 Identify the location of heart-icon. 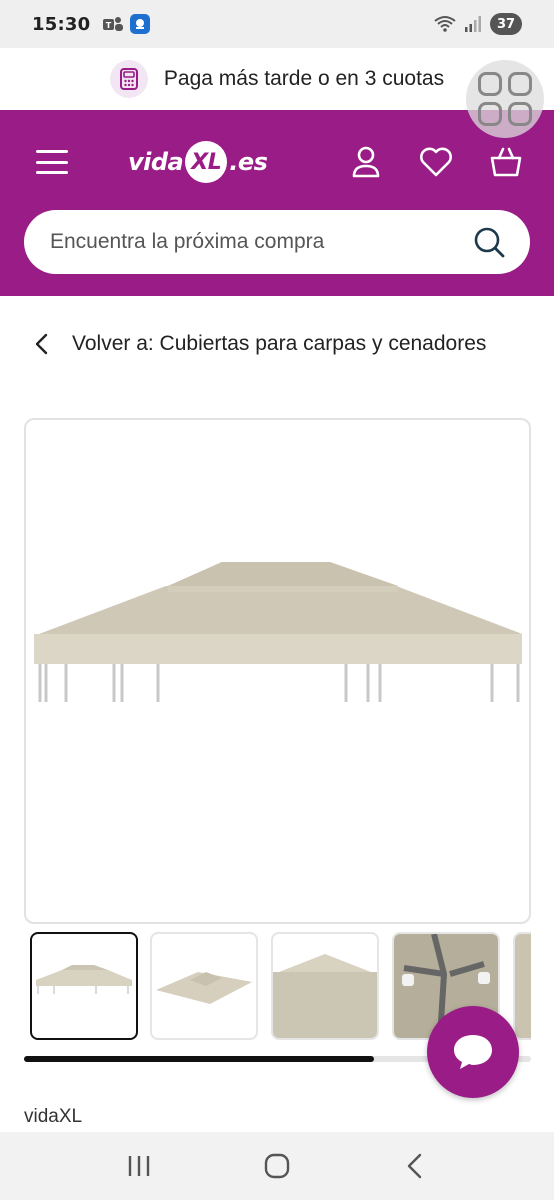
(436, 162).